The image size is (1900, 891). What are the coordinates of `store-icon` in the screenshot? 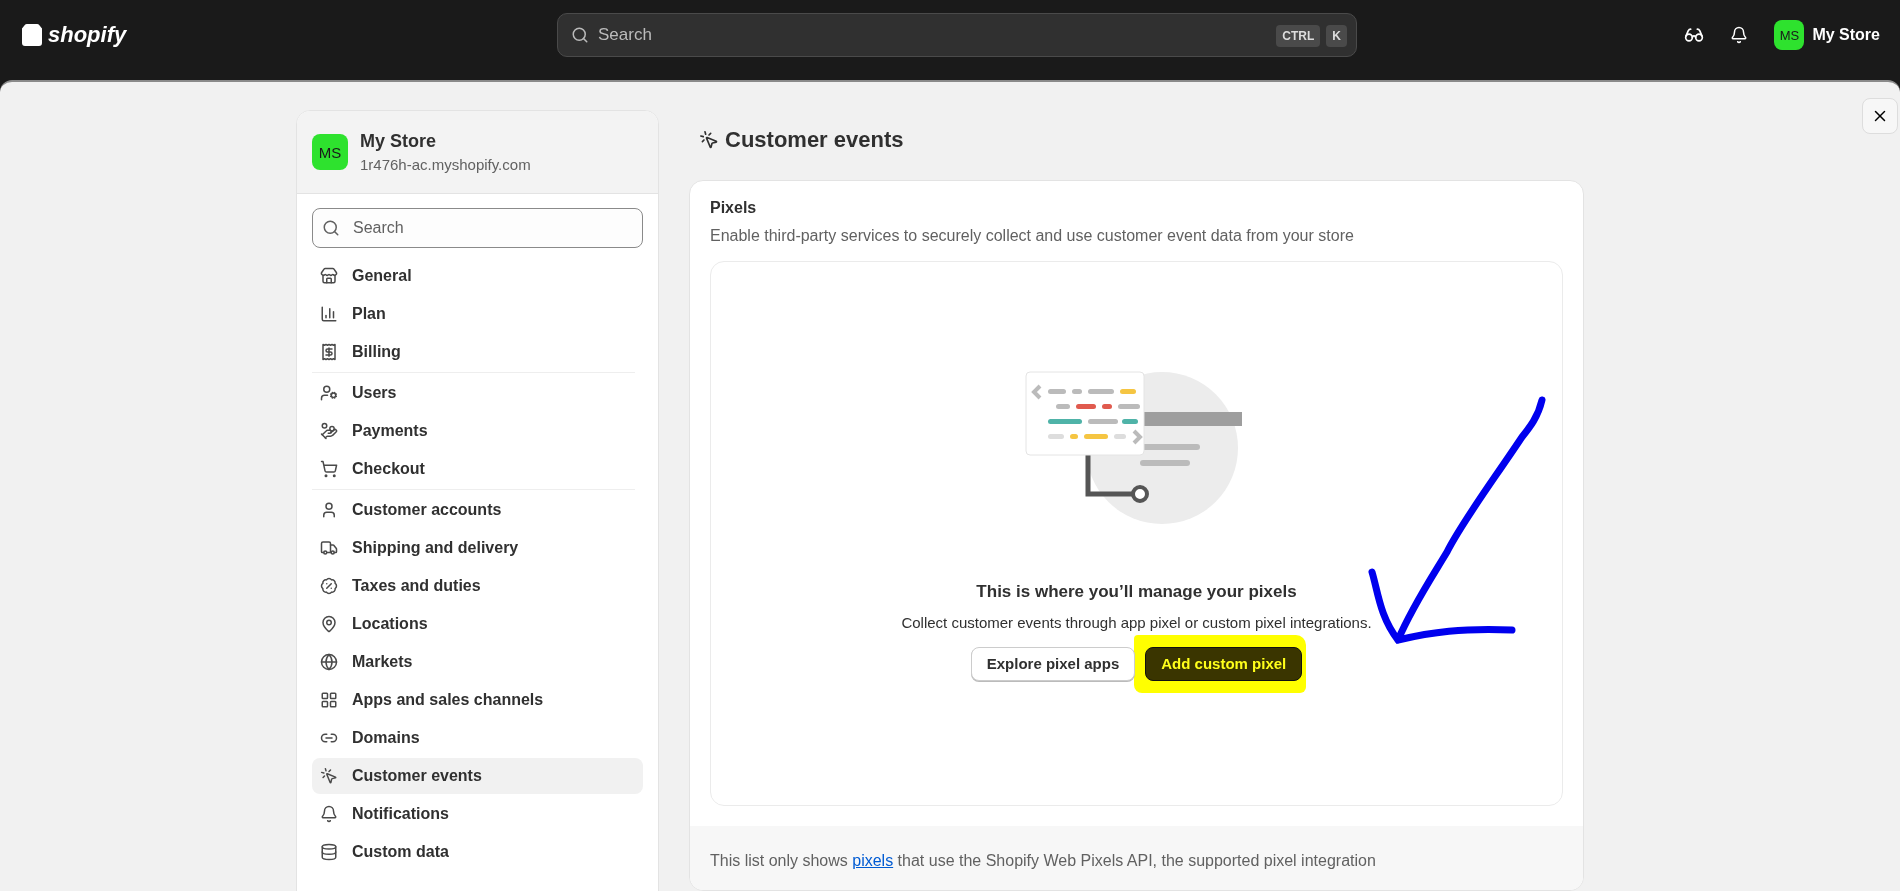 It's located at (329, 276).